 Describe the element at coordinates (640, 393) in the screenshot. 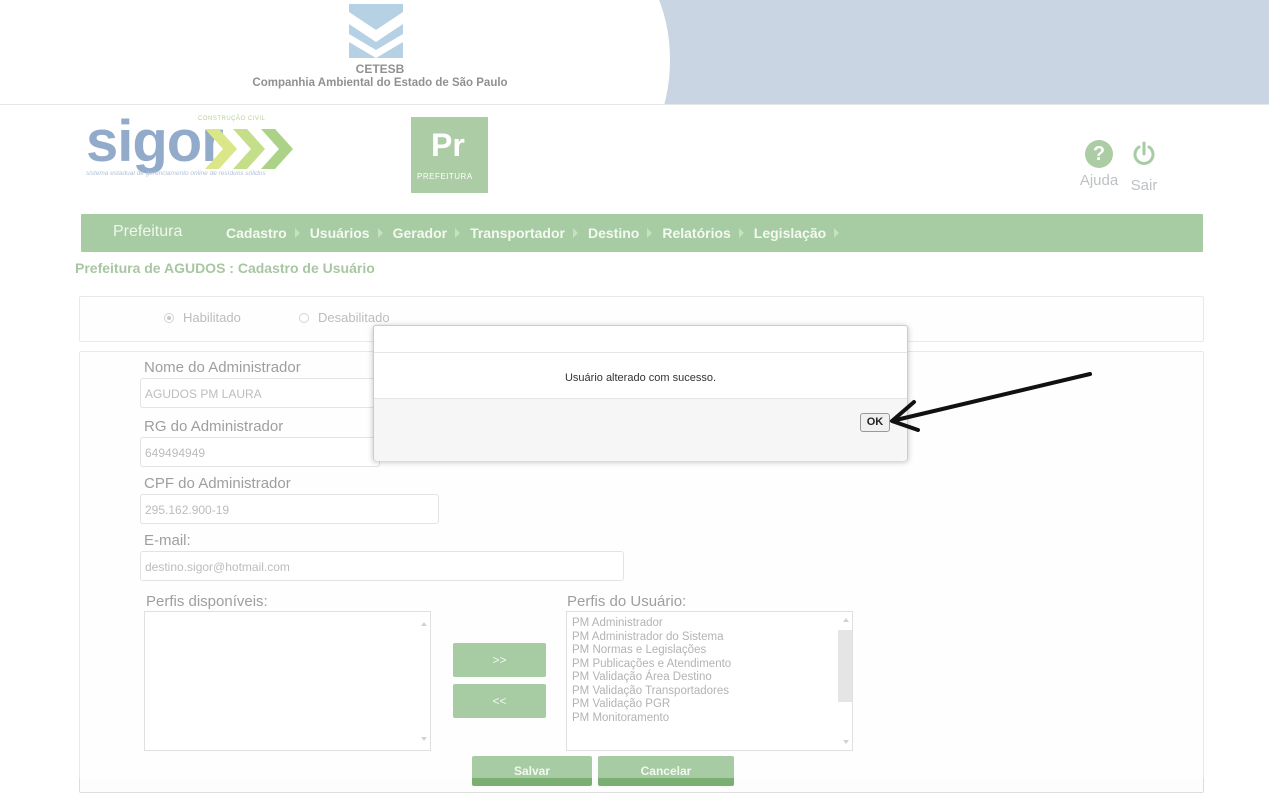

I see `success-dialog: Usuário alterado com sucesso.` at that location.